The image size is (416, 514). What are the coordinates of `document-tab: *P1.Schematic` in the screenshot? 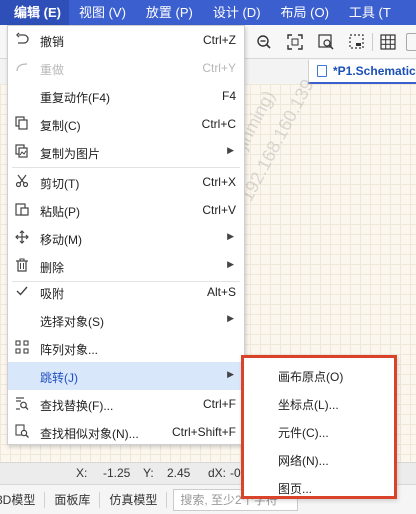 It's located at (362, 72).